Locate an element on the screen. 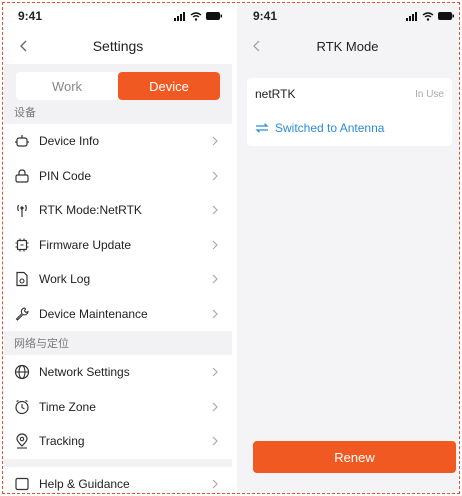 The image size is (462, 496). settings-item-firmware-update: Firmware Update is located at coordinates (118, 245).